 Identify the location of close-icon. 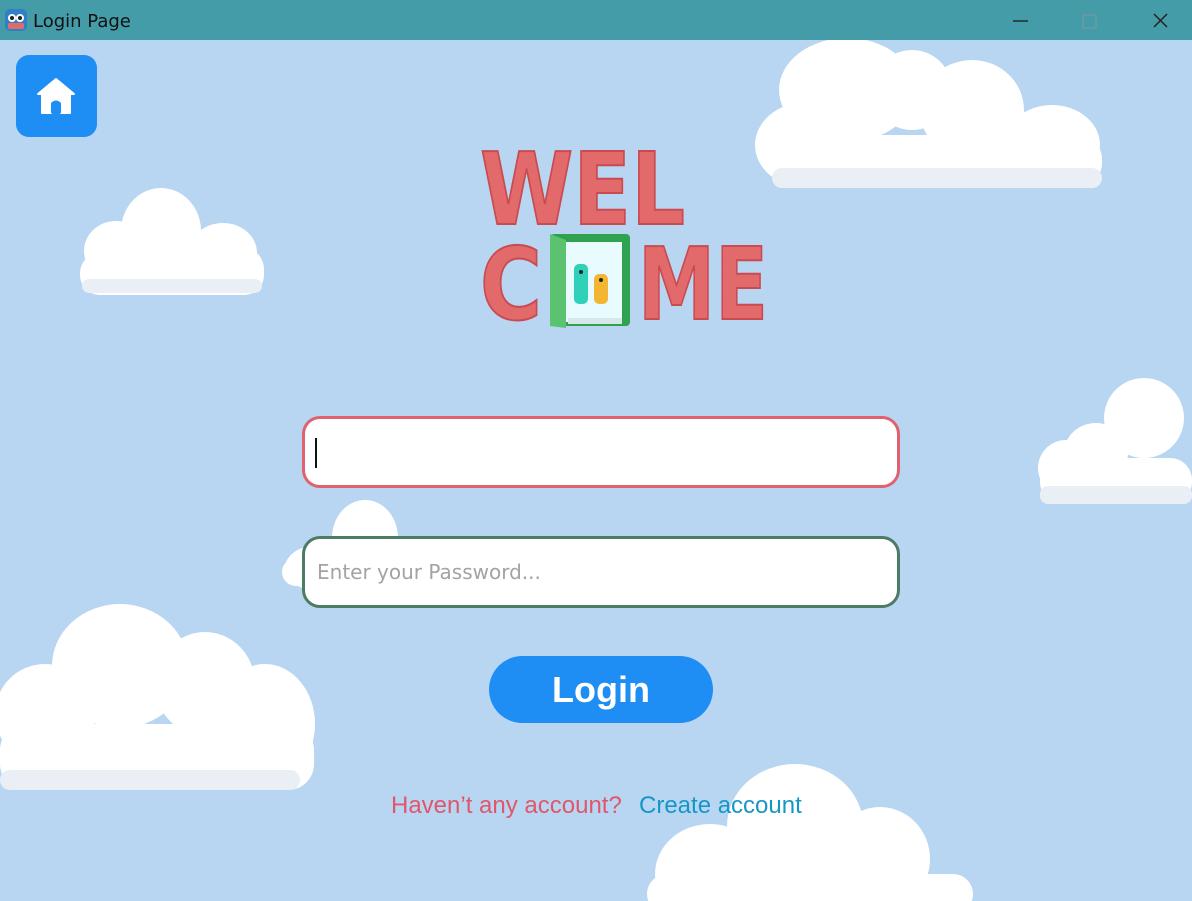
(1160, 20).